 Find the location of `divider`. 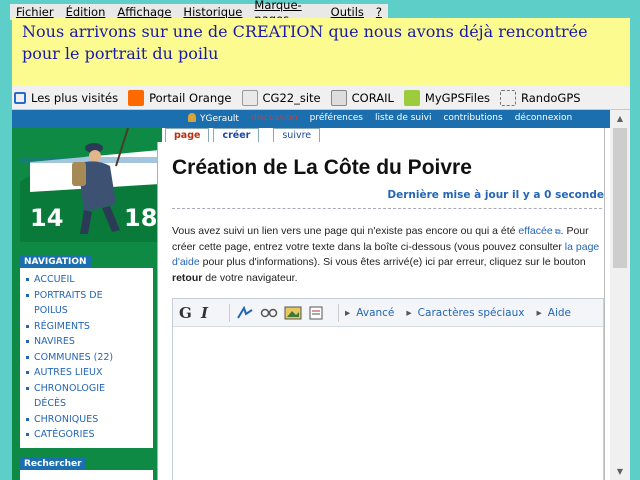

divider is located at coordinates (387, 208).